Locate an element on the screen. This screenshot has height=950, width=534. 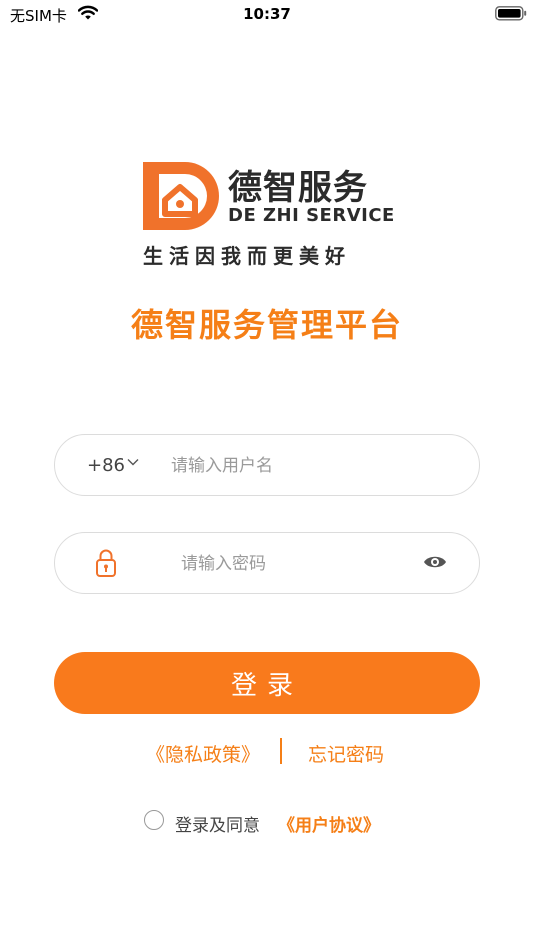
forgot-password-link: 忘记密码 is located at coordinates (346, 753).